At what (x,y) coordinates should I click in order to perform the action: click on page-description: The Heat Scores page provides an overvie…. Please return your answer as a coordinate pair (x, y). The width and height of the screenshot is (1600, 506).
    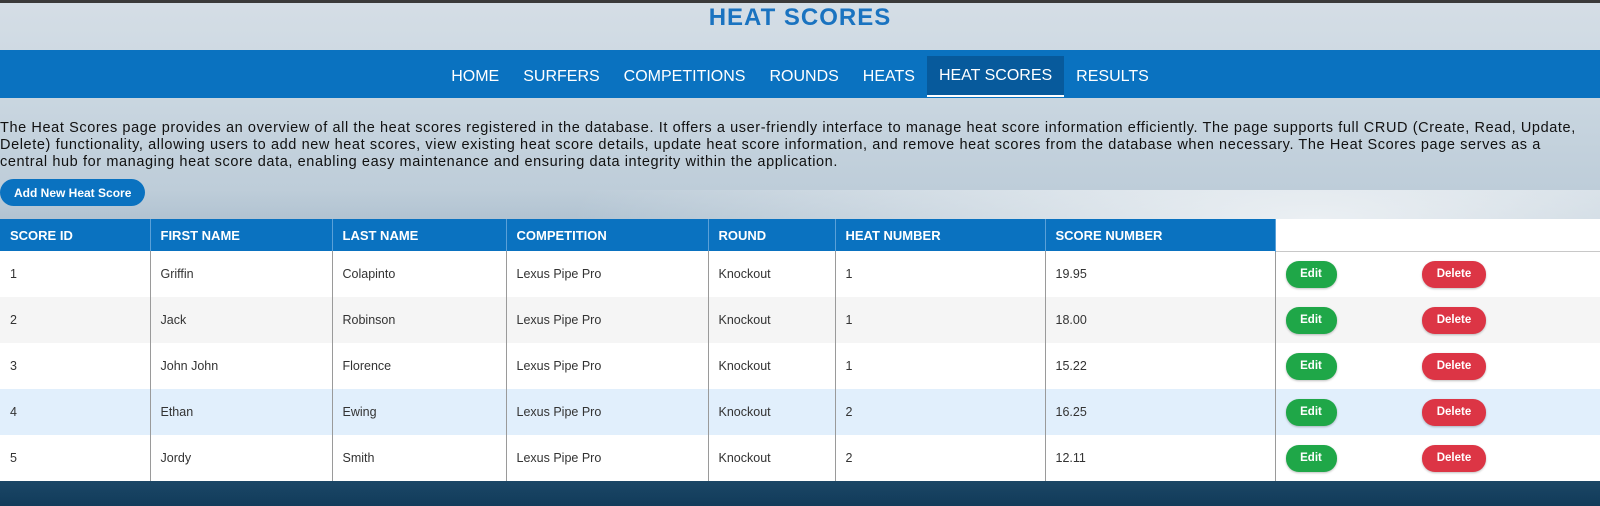
    Looking at the image, I should click on (788, 145).